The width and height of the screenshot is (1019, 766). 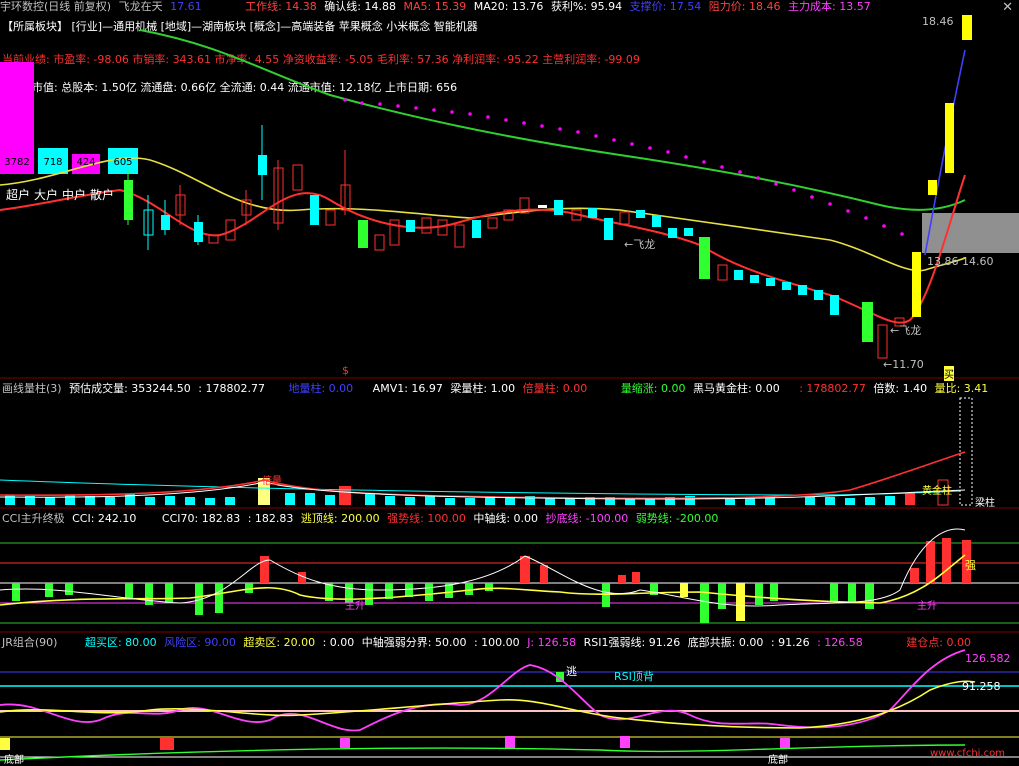 What do you see at coordinates (988, 658) in the screenshot?
I see `jr-right-top-label: 126.582` at bounding box center [988, 658].